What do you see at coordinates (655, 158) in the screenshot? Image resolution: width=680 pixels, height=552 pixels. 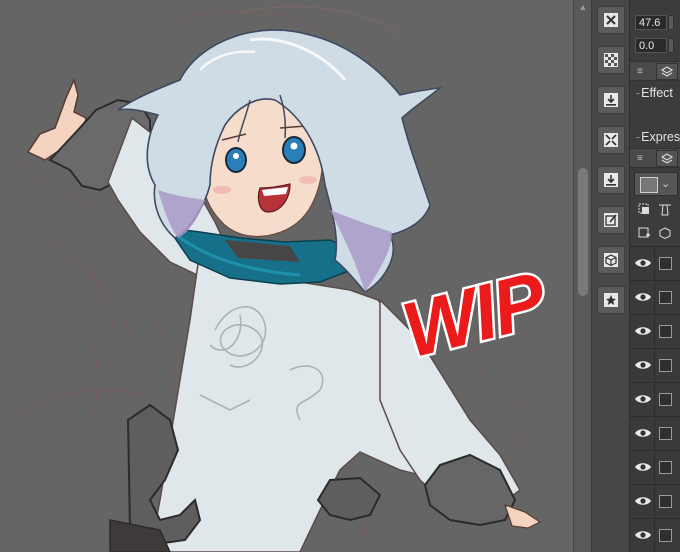 I see `panel-tabbar-2: ≡` at bounding box center [655, 158].